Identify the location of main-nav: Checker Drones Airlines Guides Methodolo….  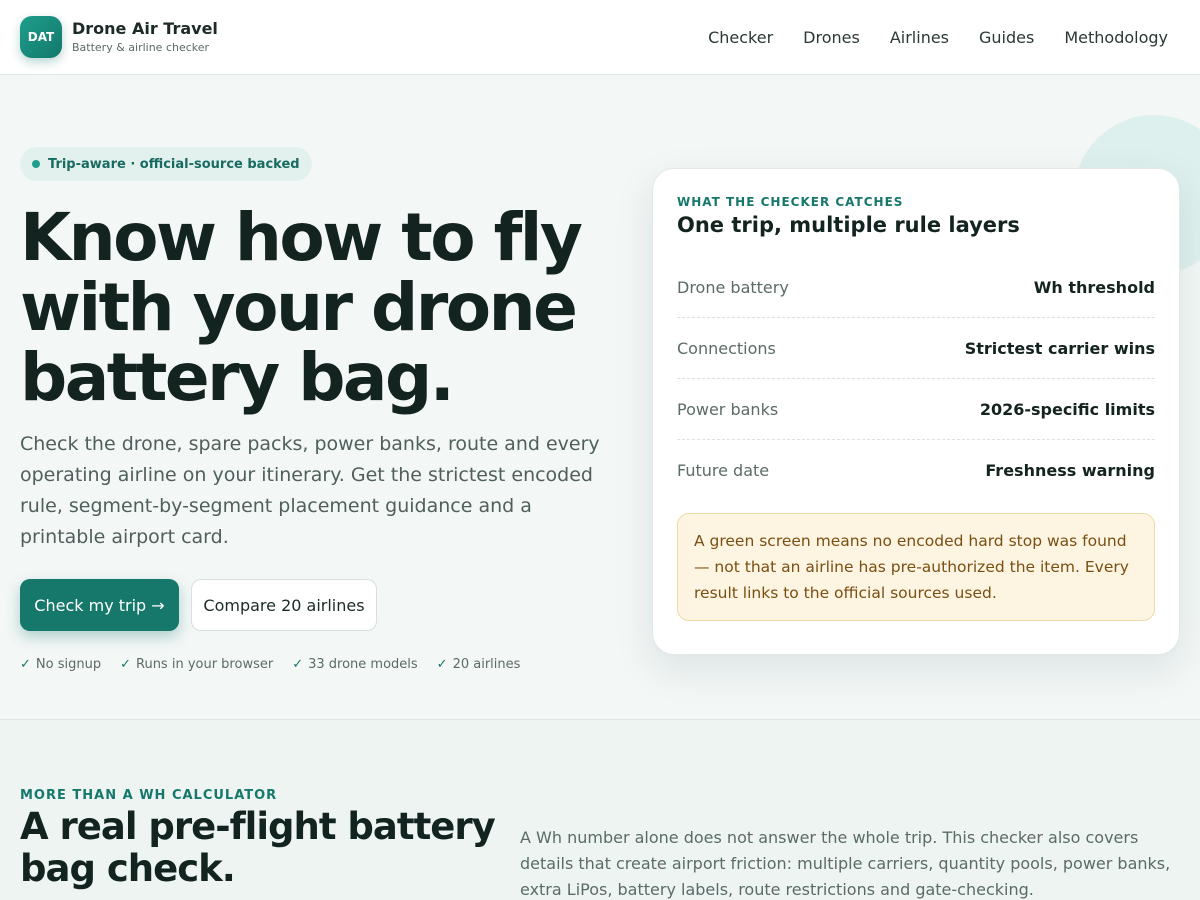
(938, 37).